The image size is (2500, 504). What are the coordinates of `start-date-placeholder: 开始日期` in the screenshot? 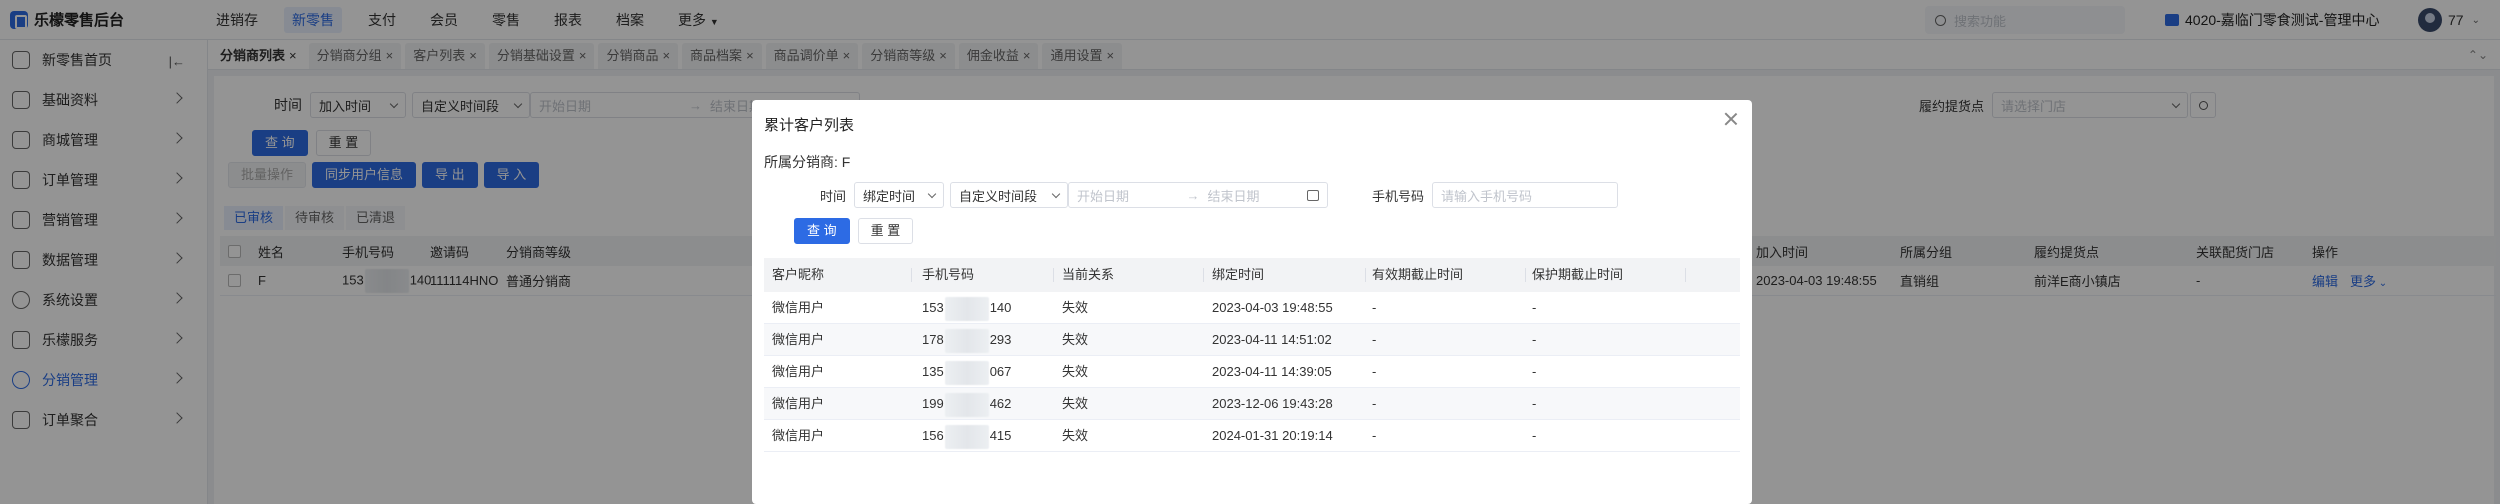 It's located at (1103, 196).